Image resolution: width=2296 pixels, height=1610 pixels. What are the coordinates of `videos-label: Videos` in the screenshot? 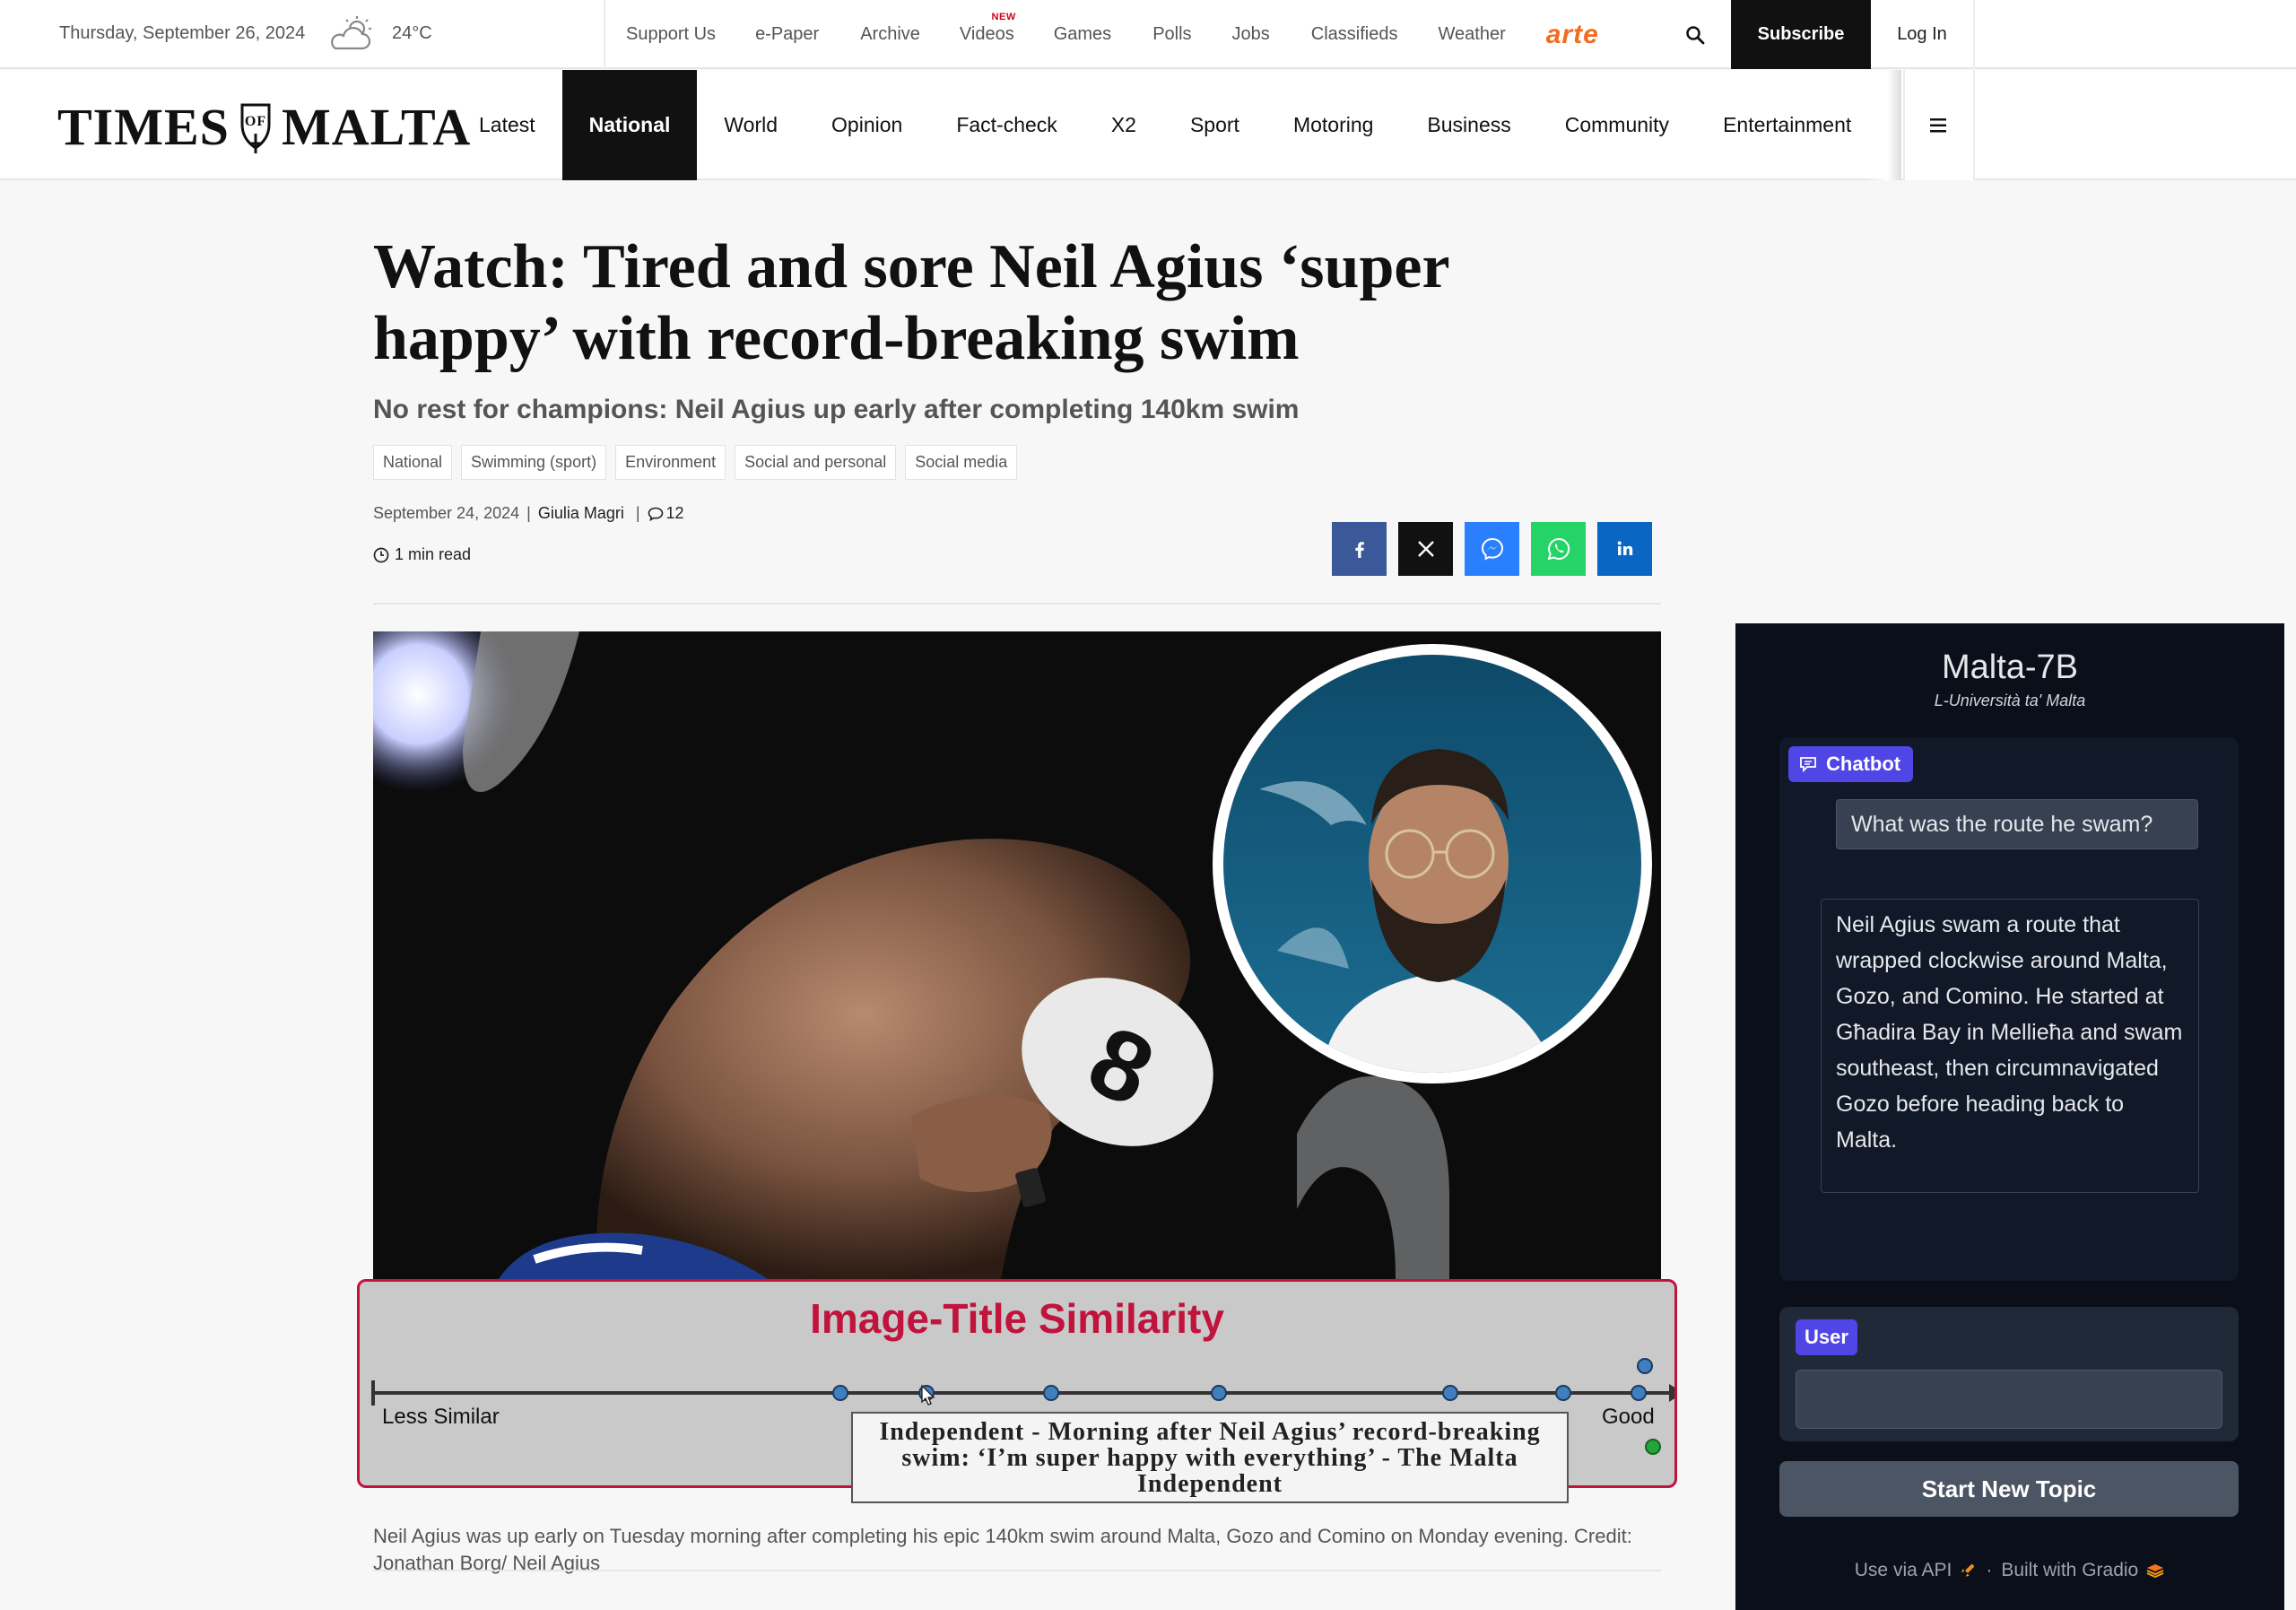 It's located at (986, 34).